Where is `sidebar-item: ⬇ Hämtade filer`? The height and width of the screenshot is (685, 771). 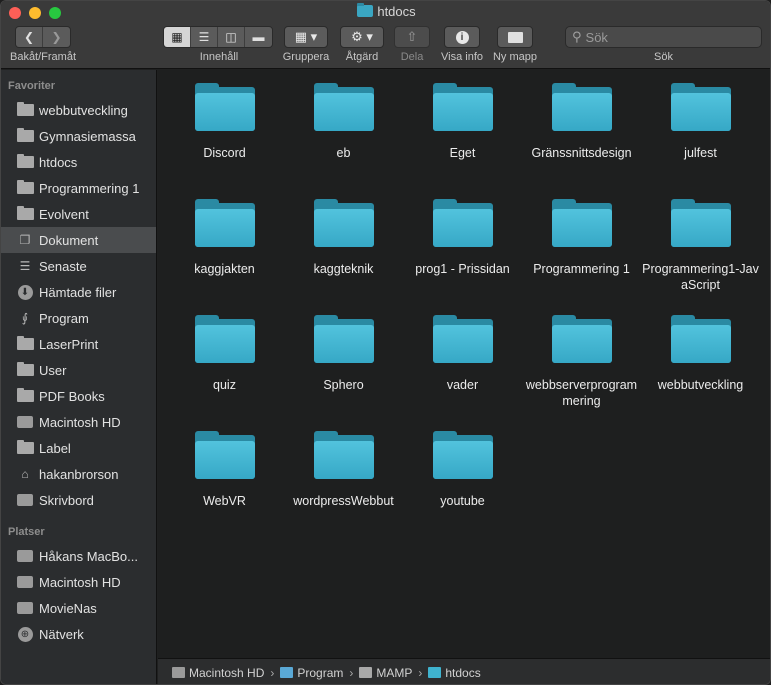 sidebar-item: ⬇ Hämtade filer is located at coordinates (78, 292).